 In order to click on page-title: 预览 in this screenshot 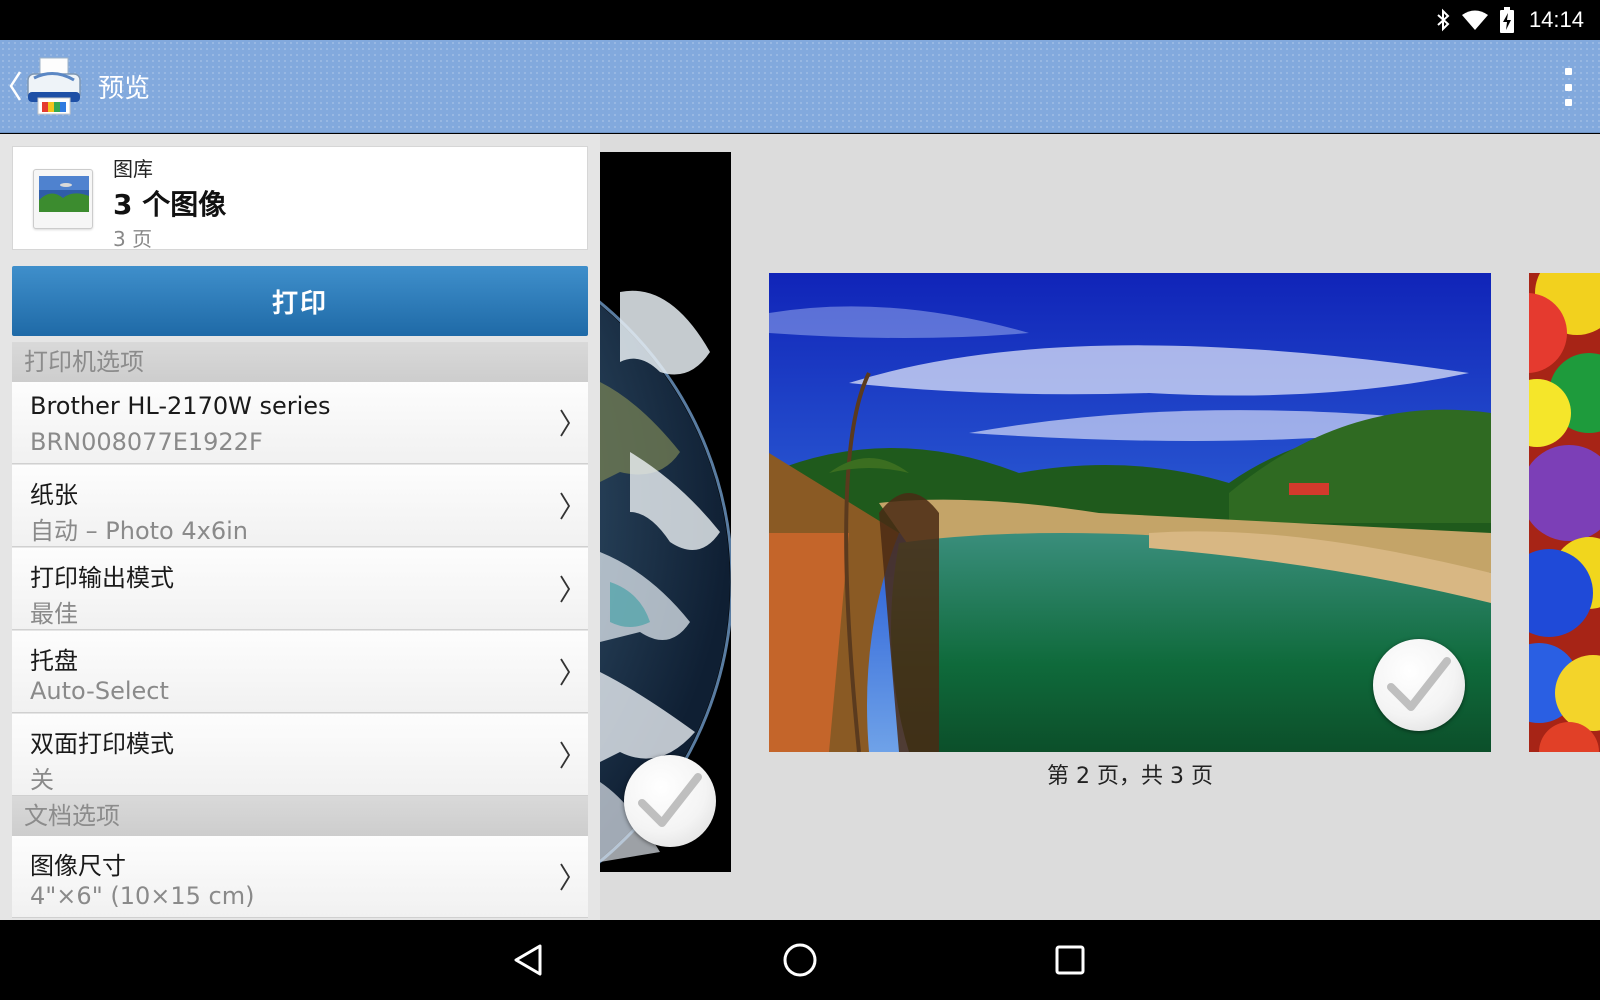, I will do `click(124, 89)`.